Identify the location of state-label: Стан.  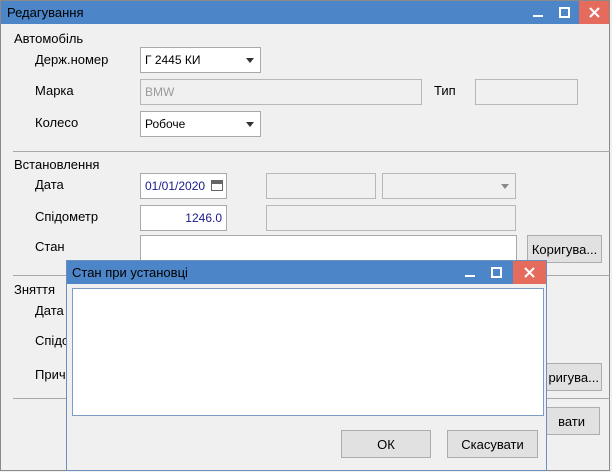
(50, 246).